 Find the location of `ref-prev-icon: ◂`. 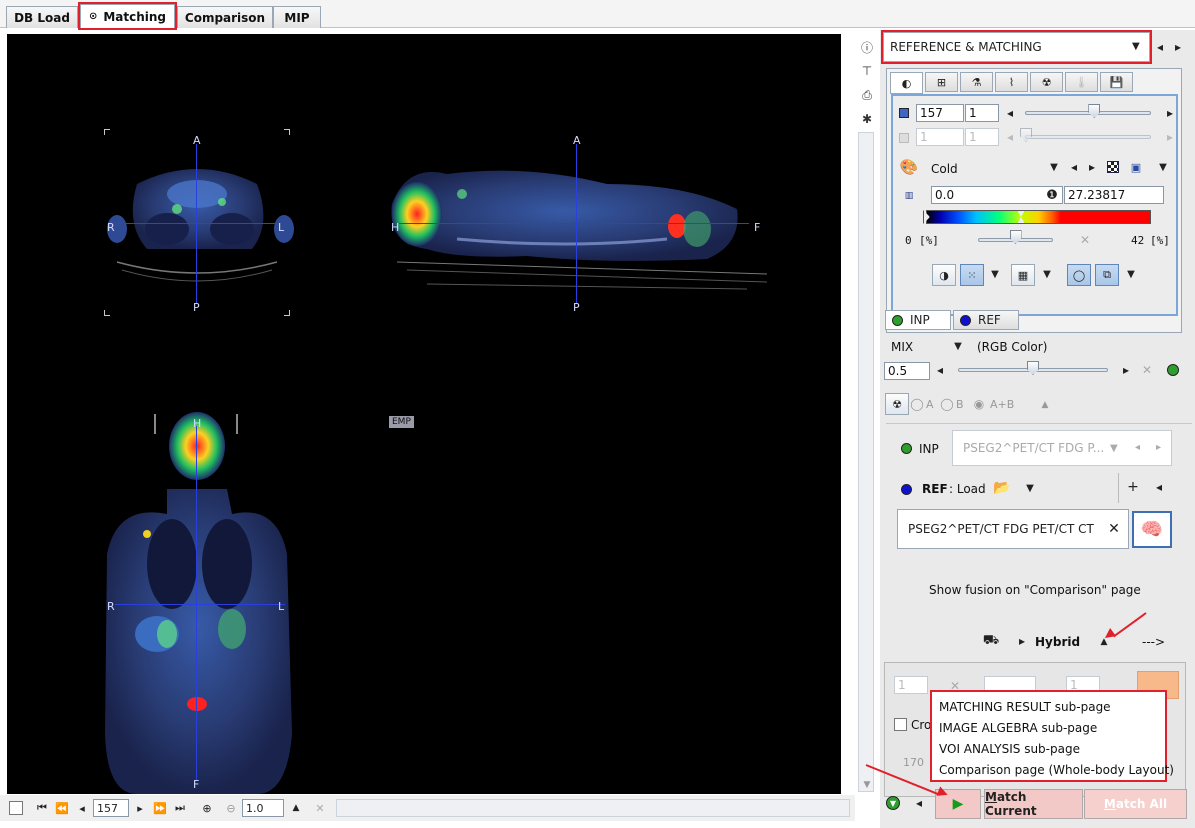

ref-prev-icon: ◂ is located at coordinates (1159, 487).